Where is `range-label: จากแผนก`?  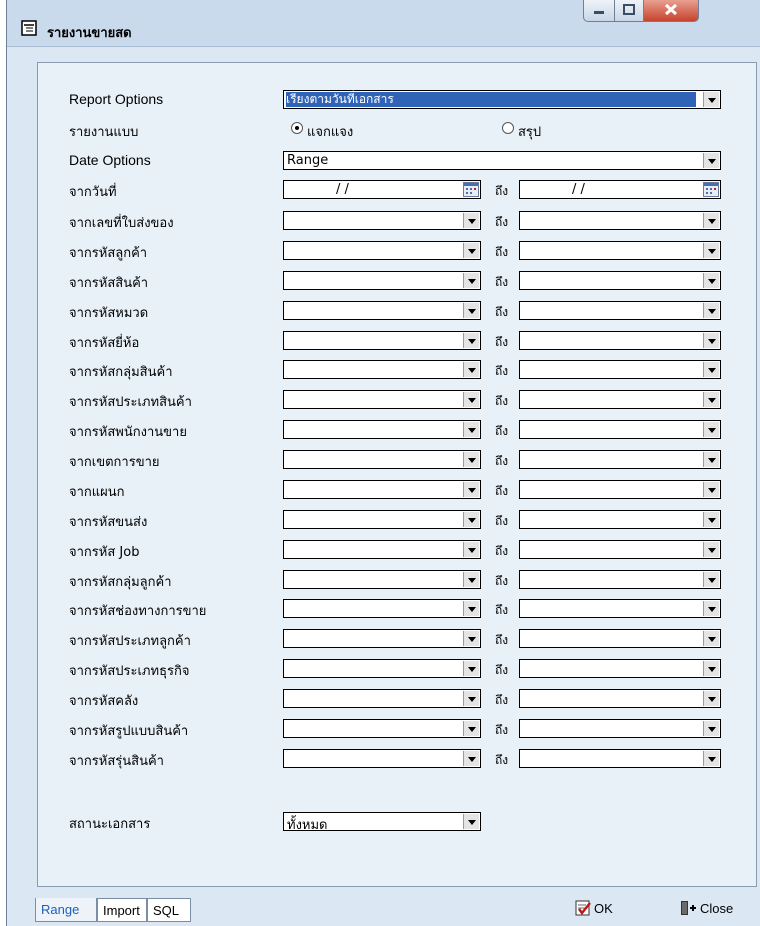
range-label: จากแผนก is located at coordinates (97, 492).